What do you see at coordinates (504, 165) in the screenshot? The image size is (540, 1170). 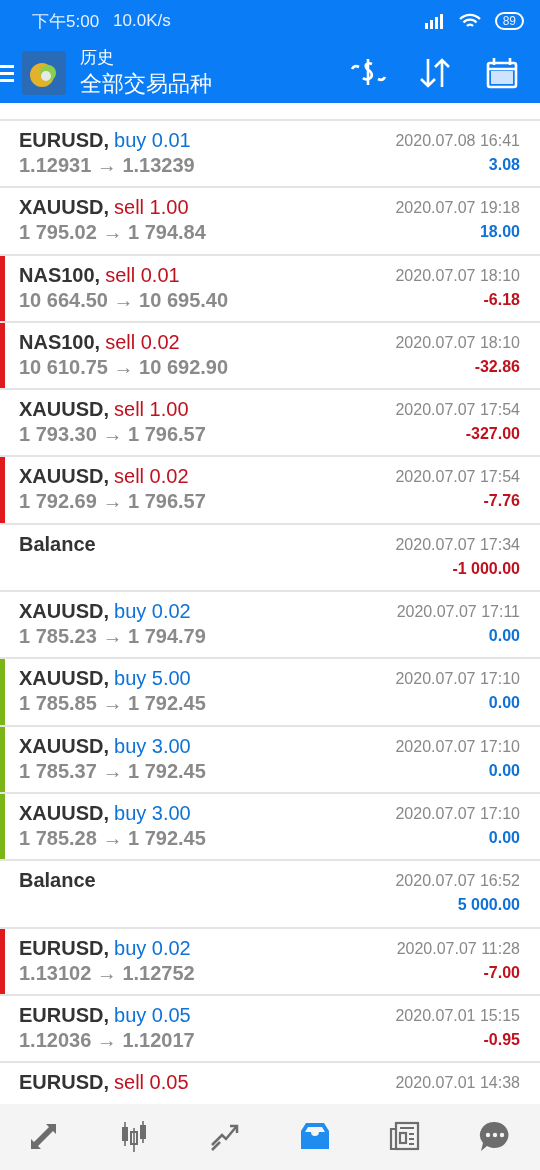 I see `profit-value: 3.08` at bounding box center [504, 165].